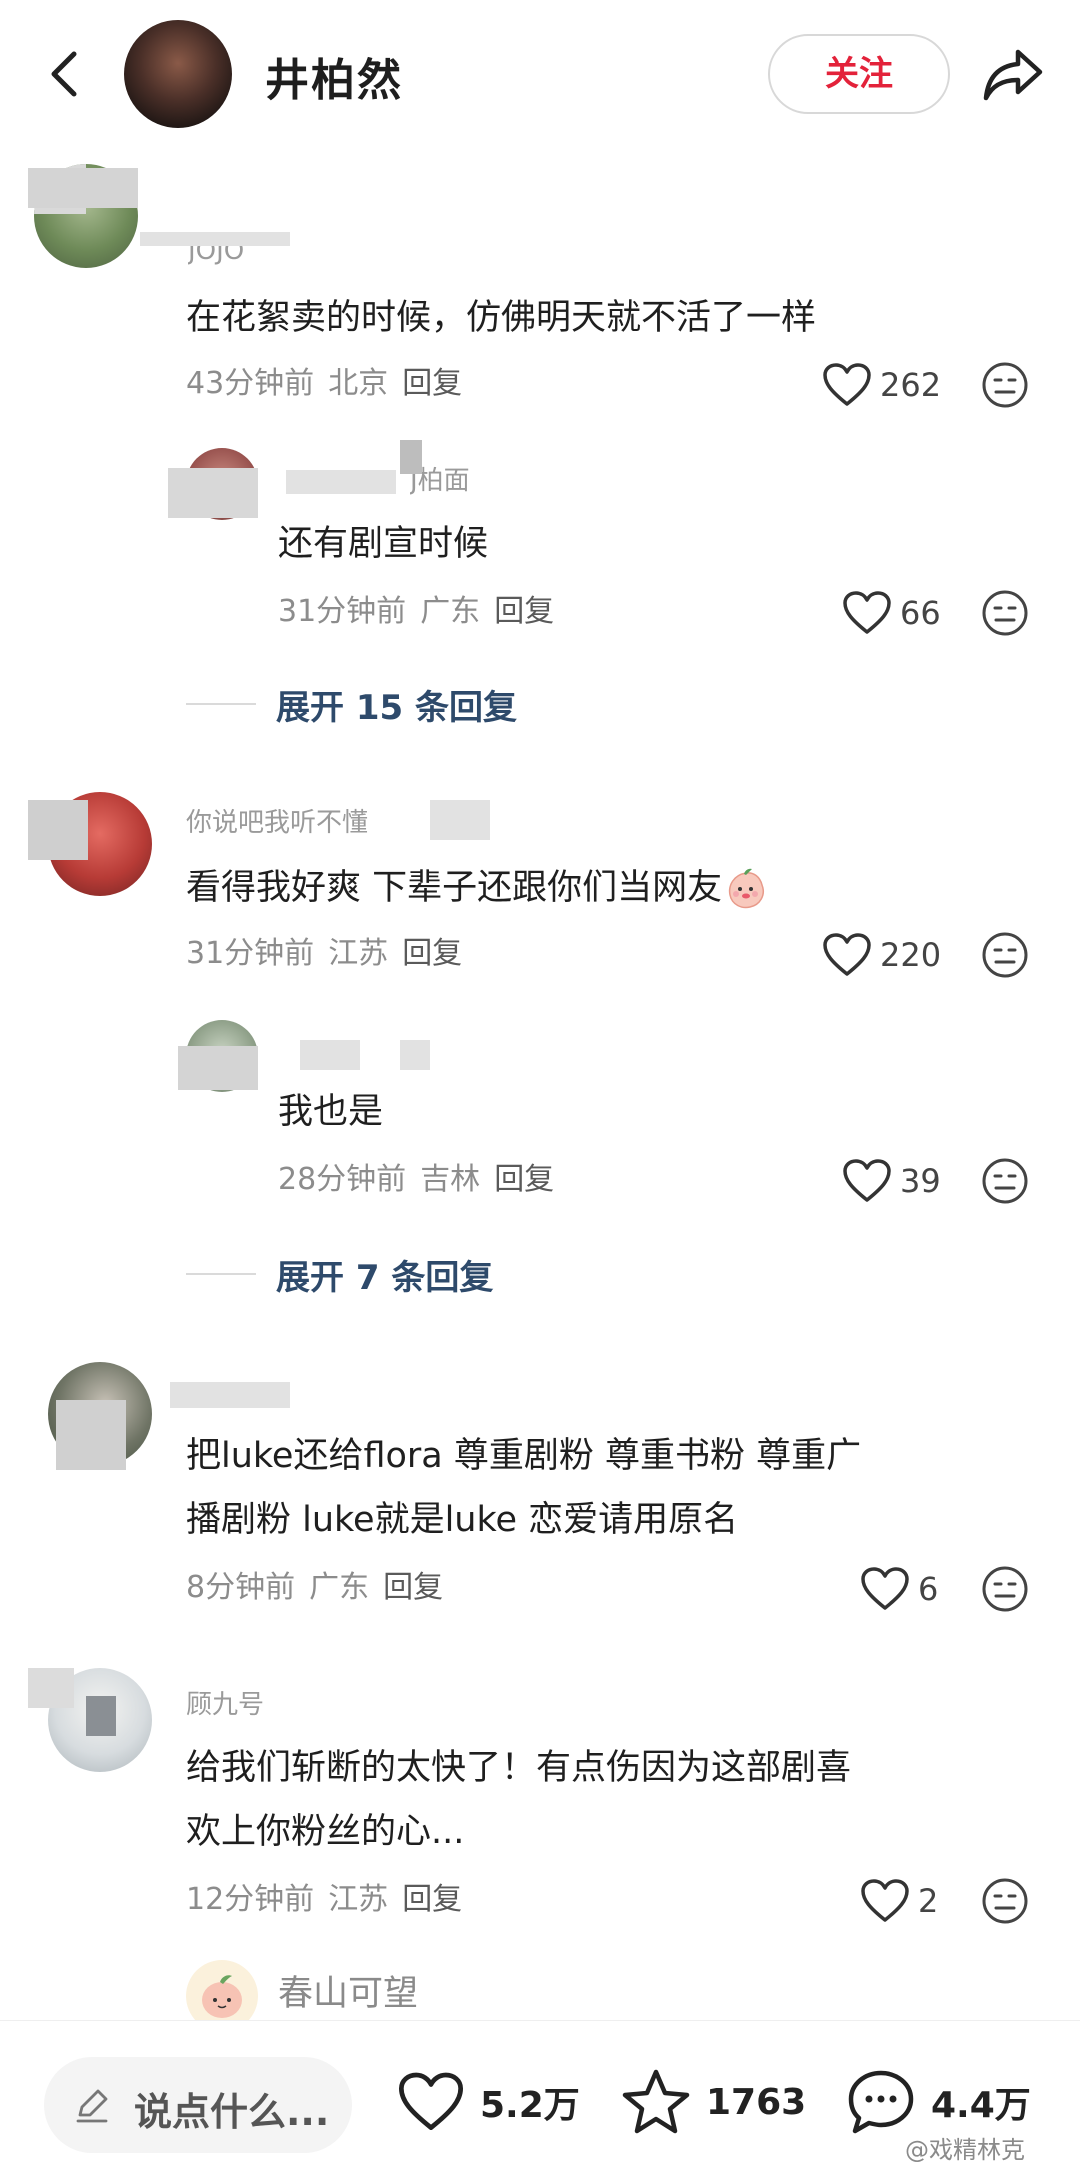  I want to click on expand-replies-label: 展开 15 条回复, so click(396, 707).